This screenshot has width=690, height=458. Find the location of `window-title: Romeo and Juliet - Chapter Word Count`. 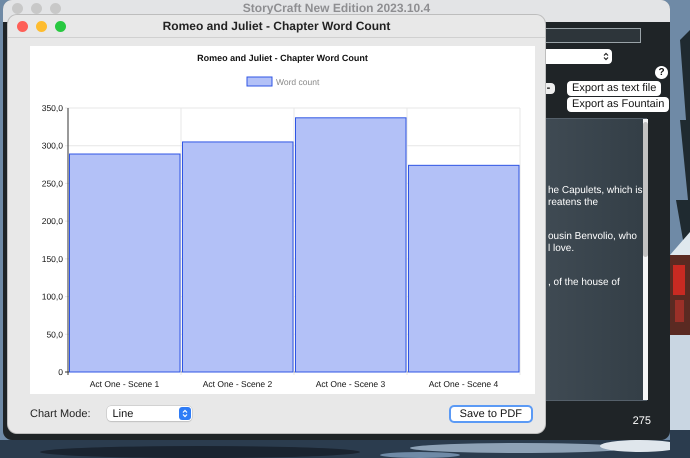

window-title: Romeo and Juliet - Chapter Word Count is located at coordinates (276, 26).